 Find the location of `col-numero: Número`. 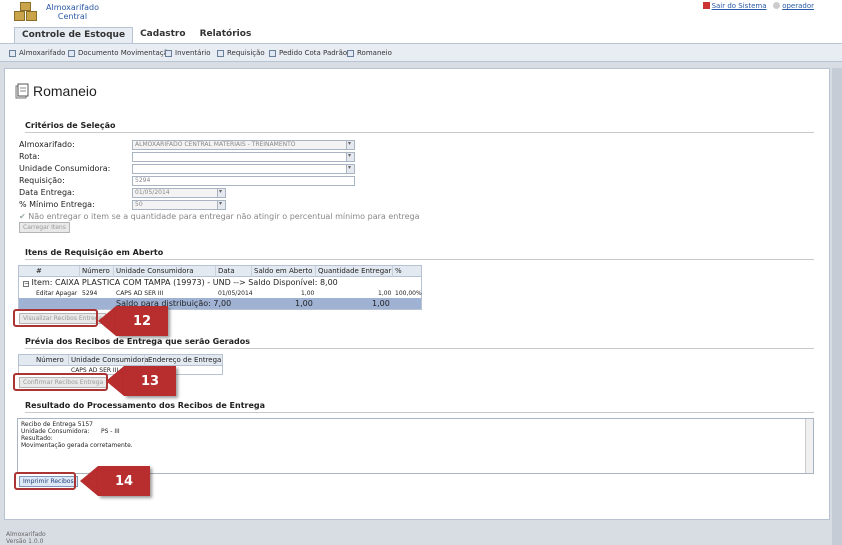

col-numero: Número is located at coordinates (96, 271).